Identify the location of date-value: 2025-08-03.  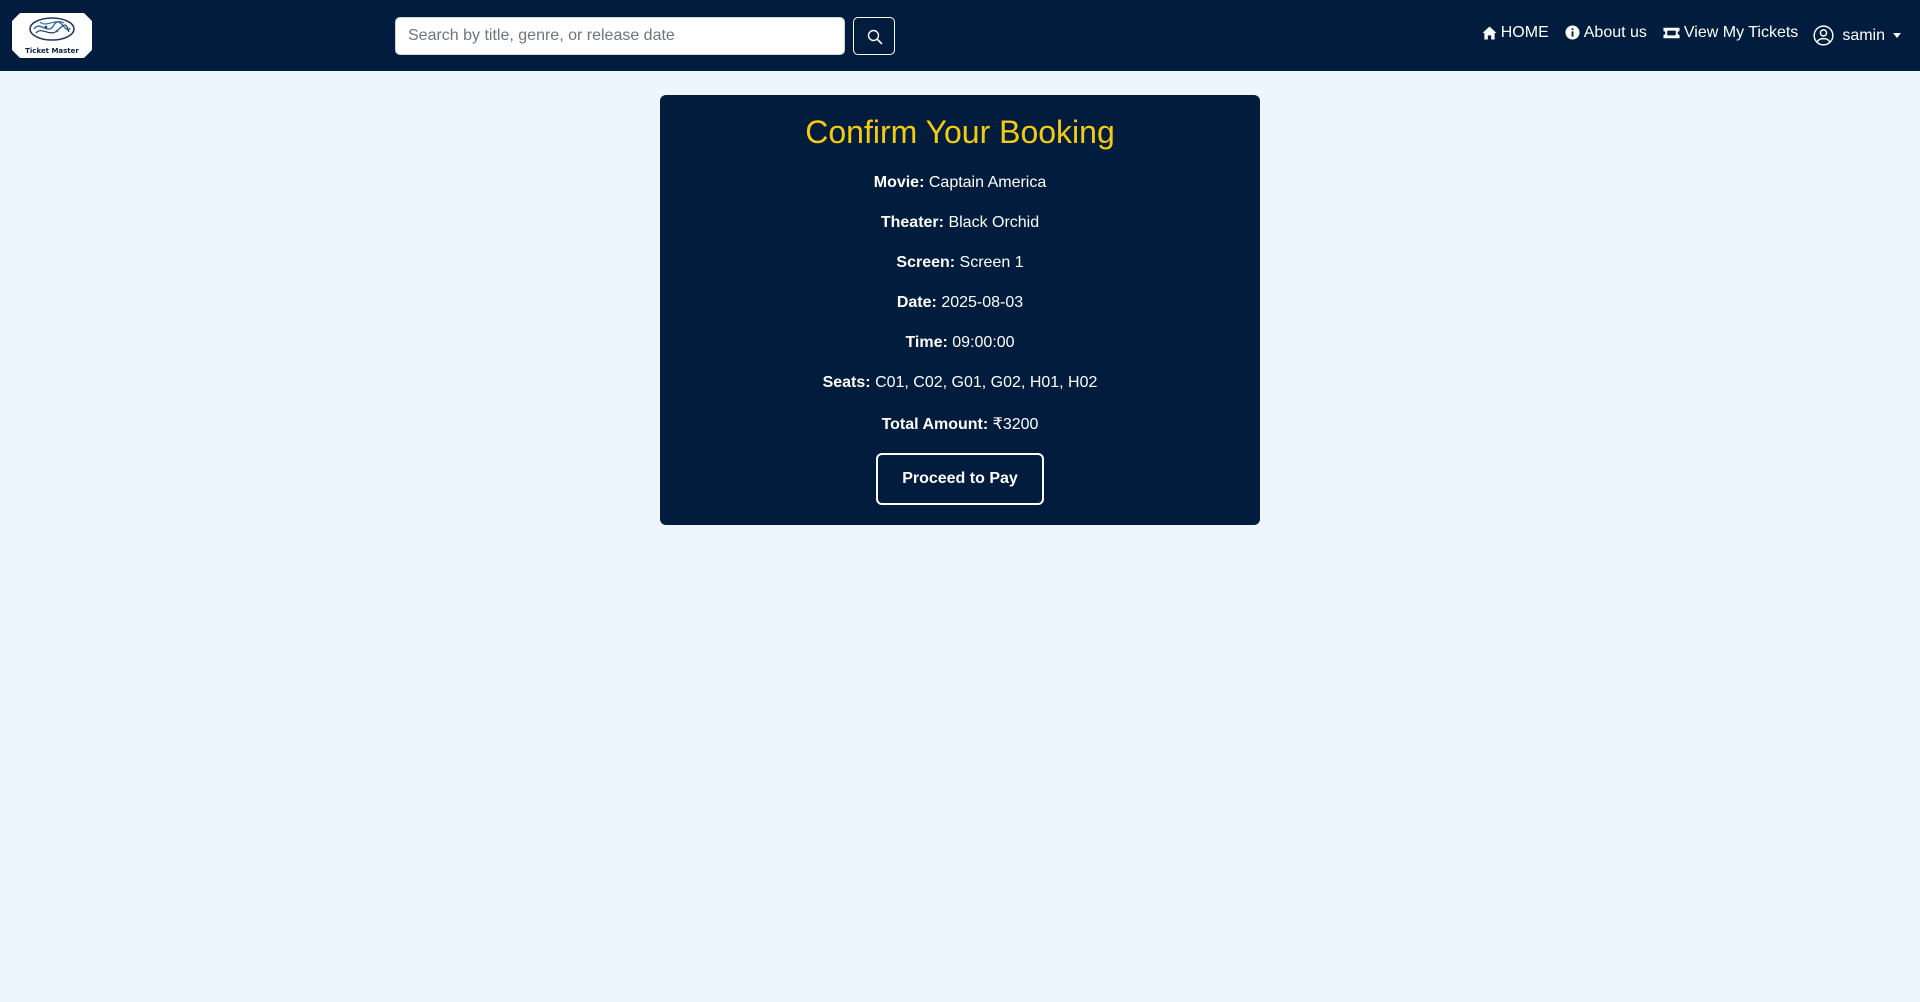
(982, 302).